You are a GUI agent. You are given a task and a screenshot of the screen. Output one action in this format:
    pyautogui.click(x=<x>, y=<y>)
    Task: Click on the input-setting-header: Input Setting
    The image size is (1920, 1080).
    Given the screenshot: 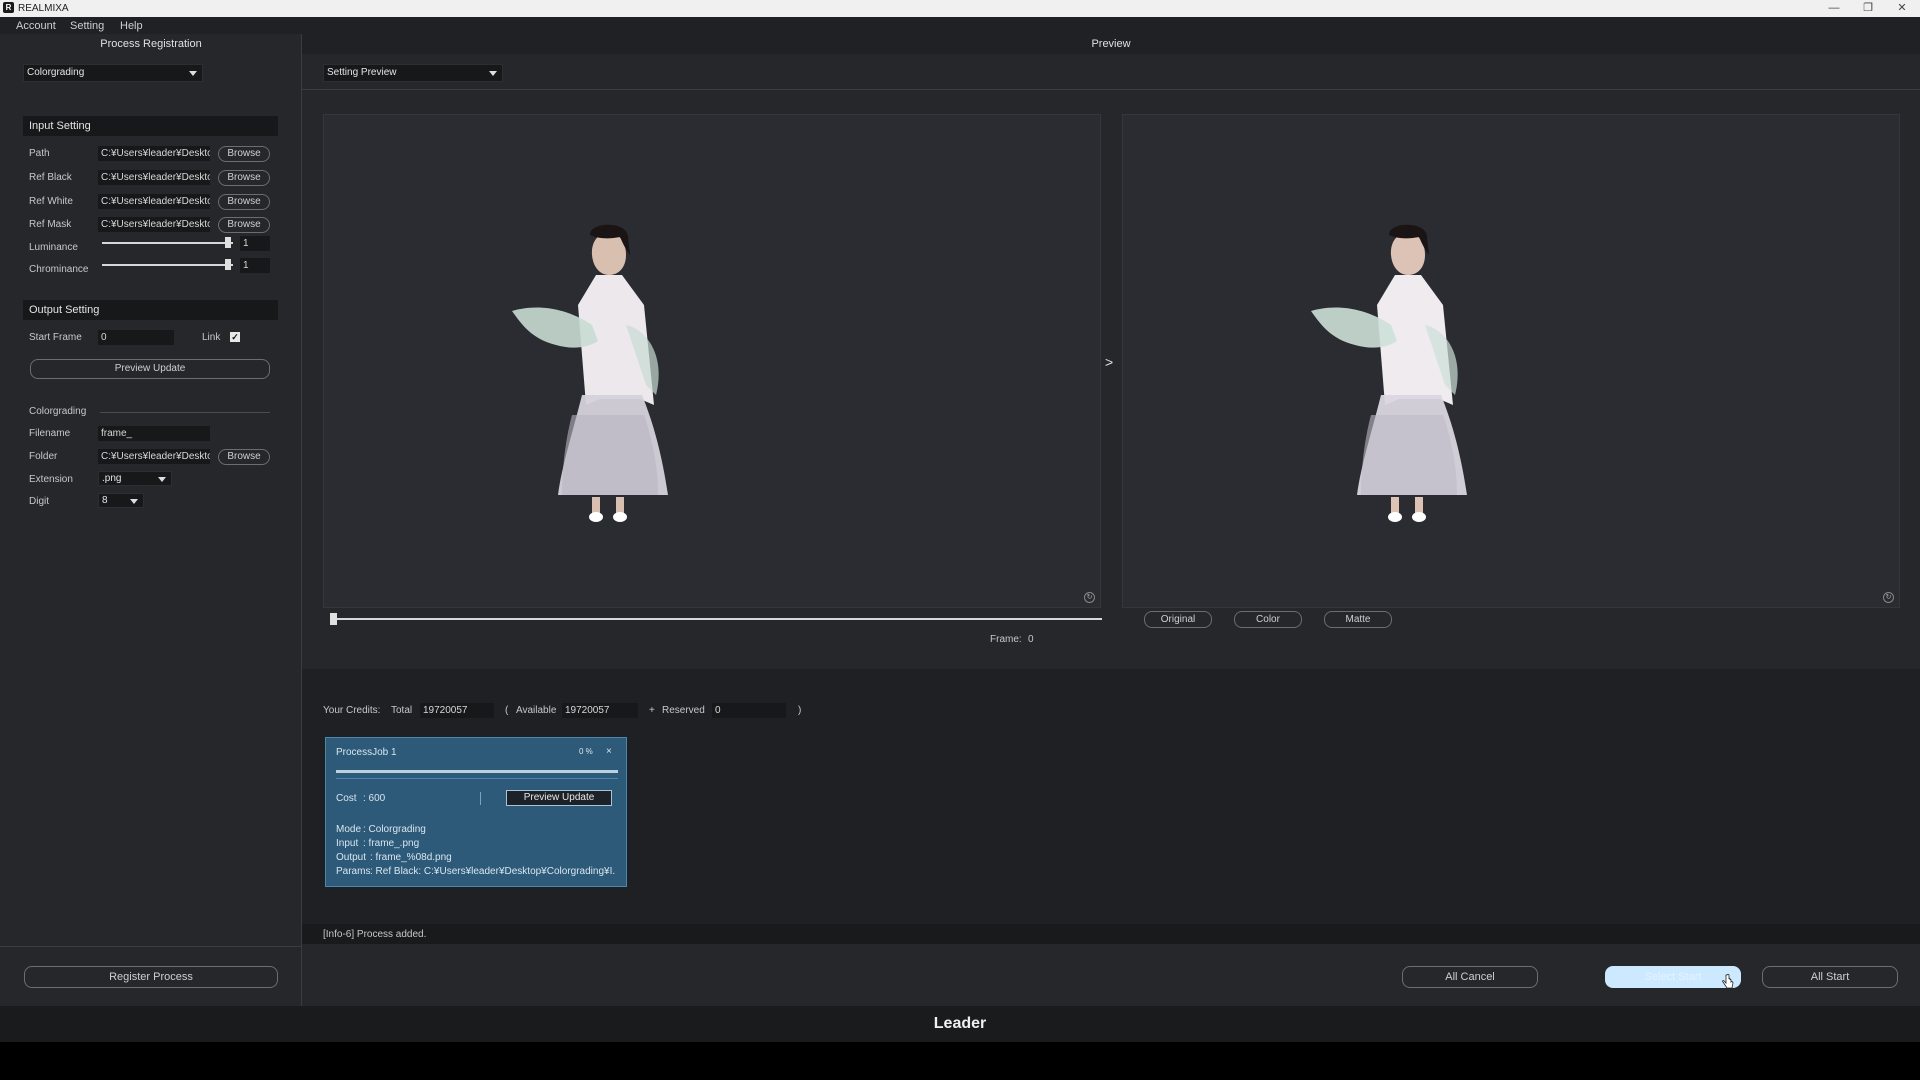 What is the action you would take?
    pyautogui.click(x=150, y=126)
    